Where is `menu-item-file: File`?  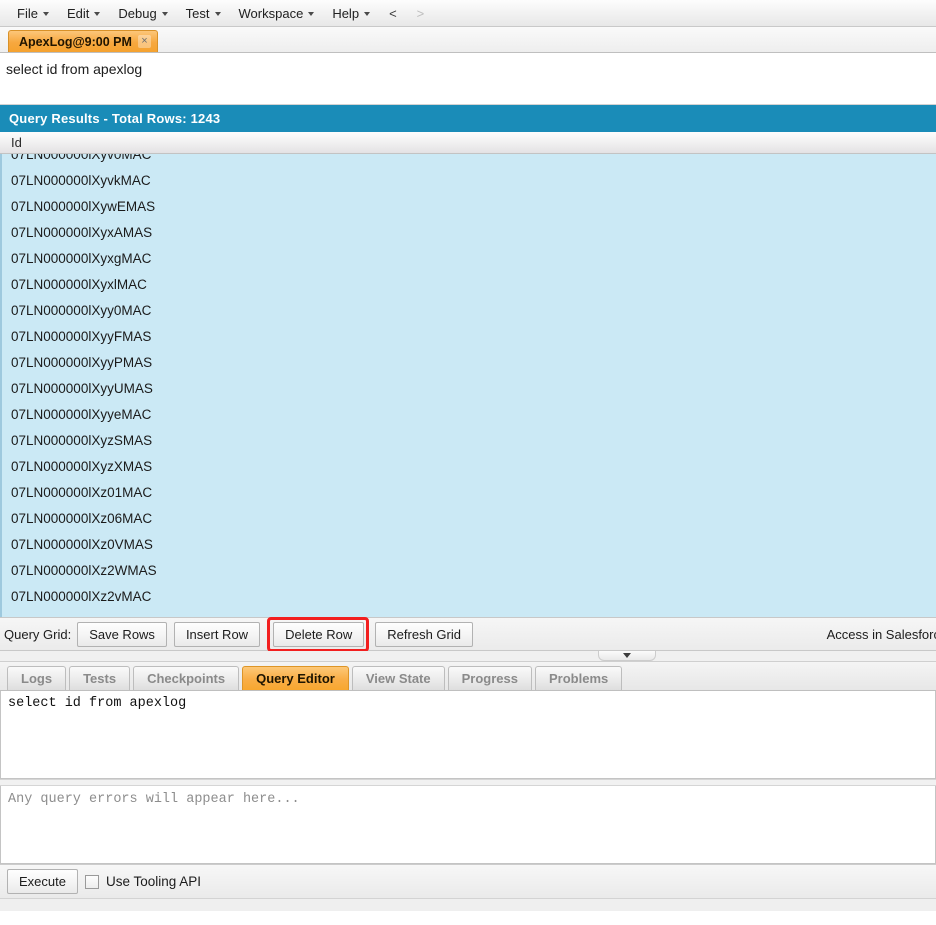
menu-item-file: File is located at coordinates (33, 13).